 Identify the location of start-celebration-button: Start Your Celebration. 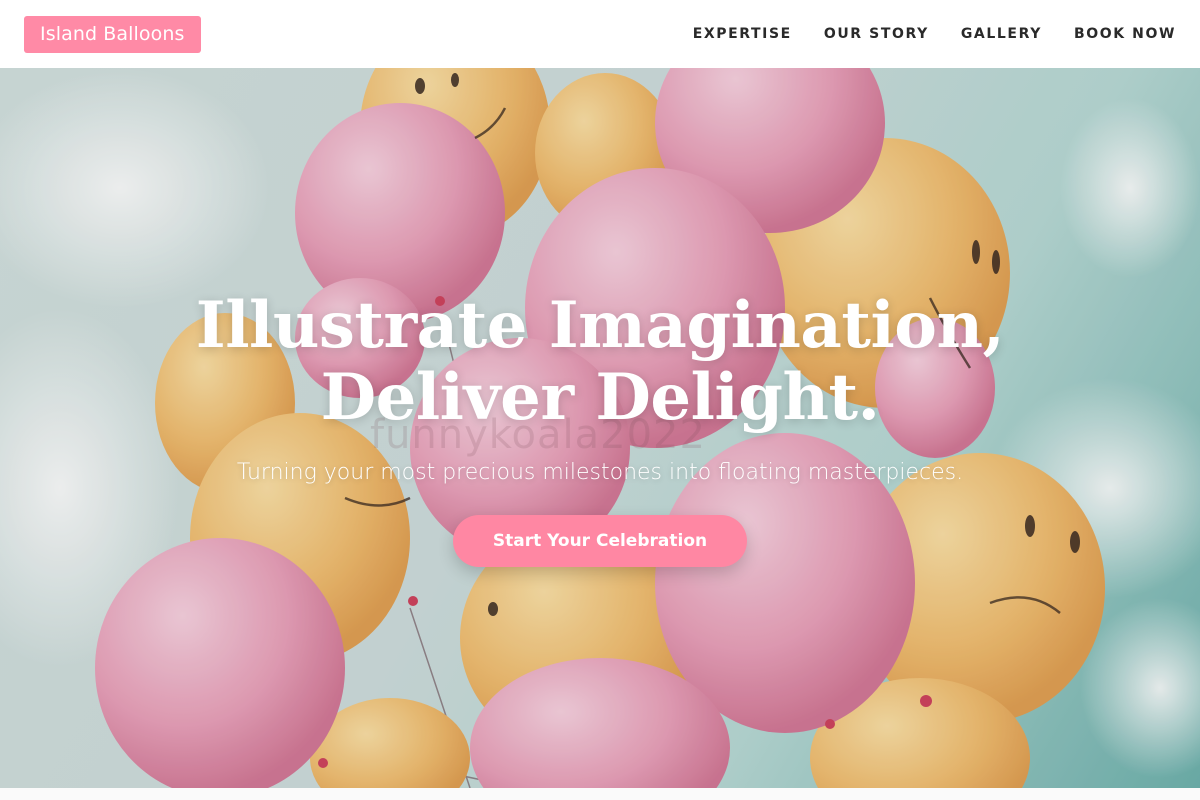
(600, 541).